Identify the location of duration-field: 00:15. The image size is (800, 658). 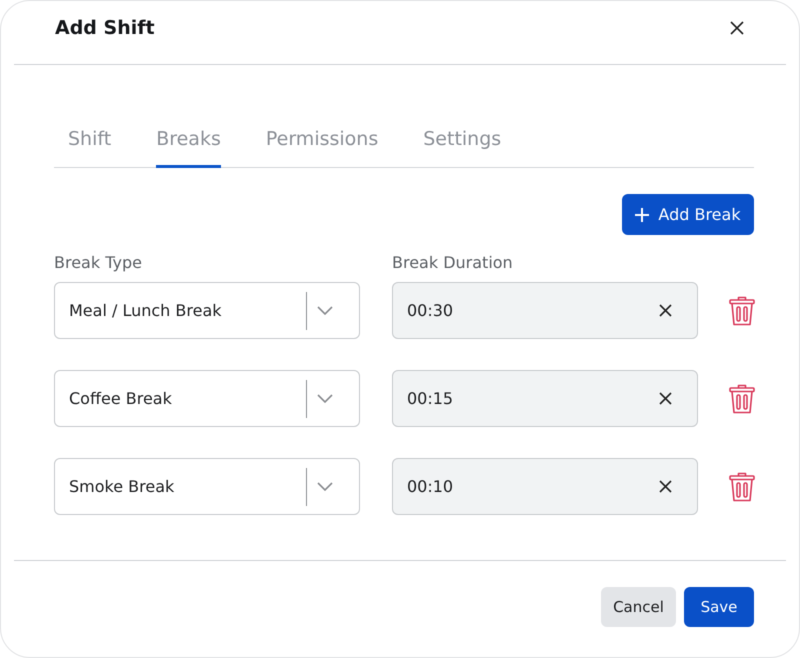
(545, 398).